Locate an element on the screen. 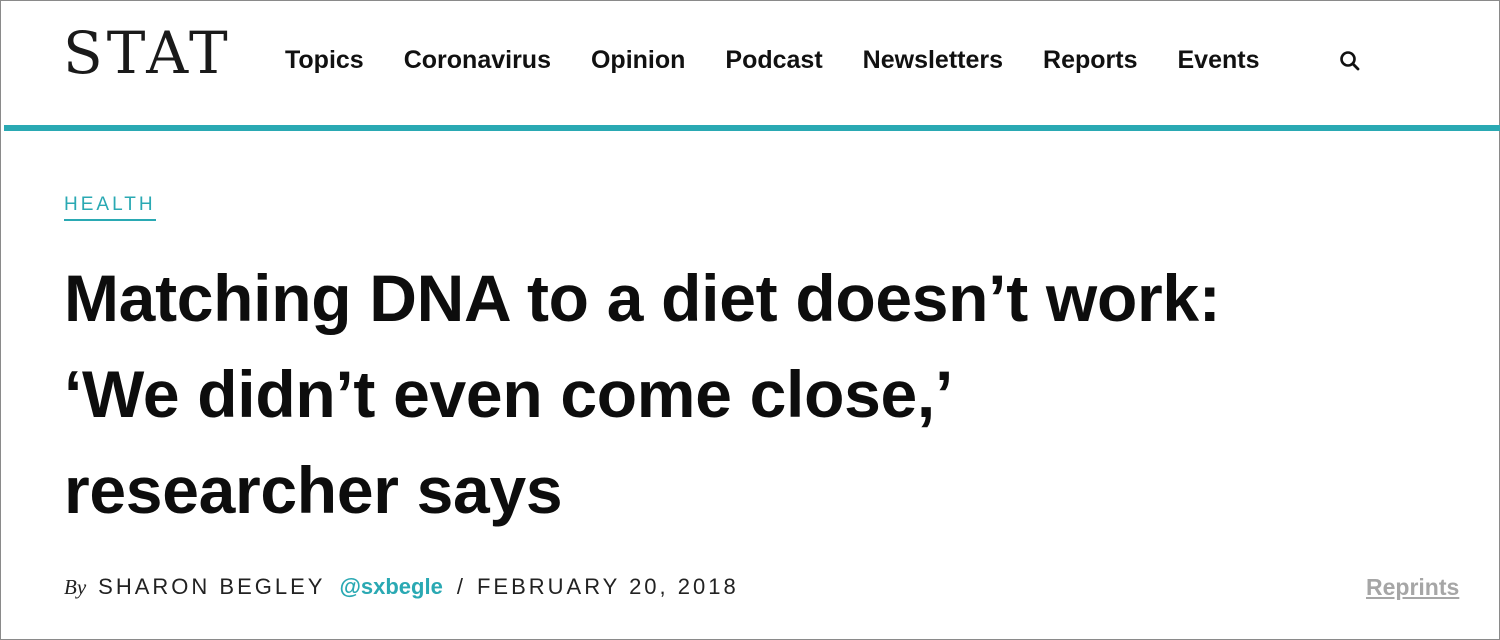  publish-date: FEBRUARY 20, 2018 is located at coordinates (607, 586).